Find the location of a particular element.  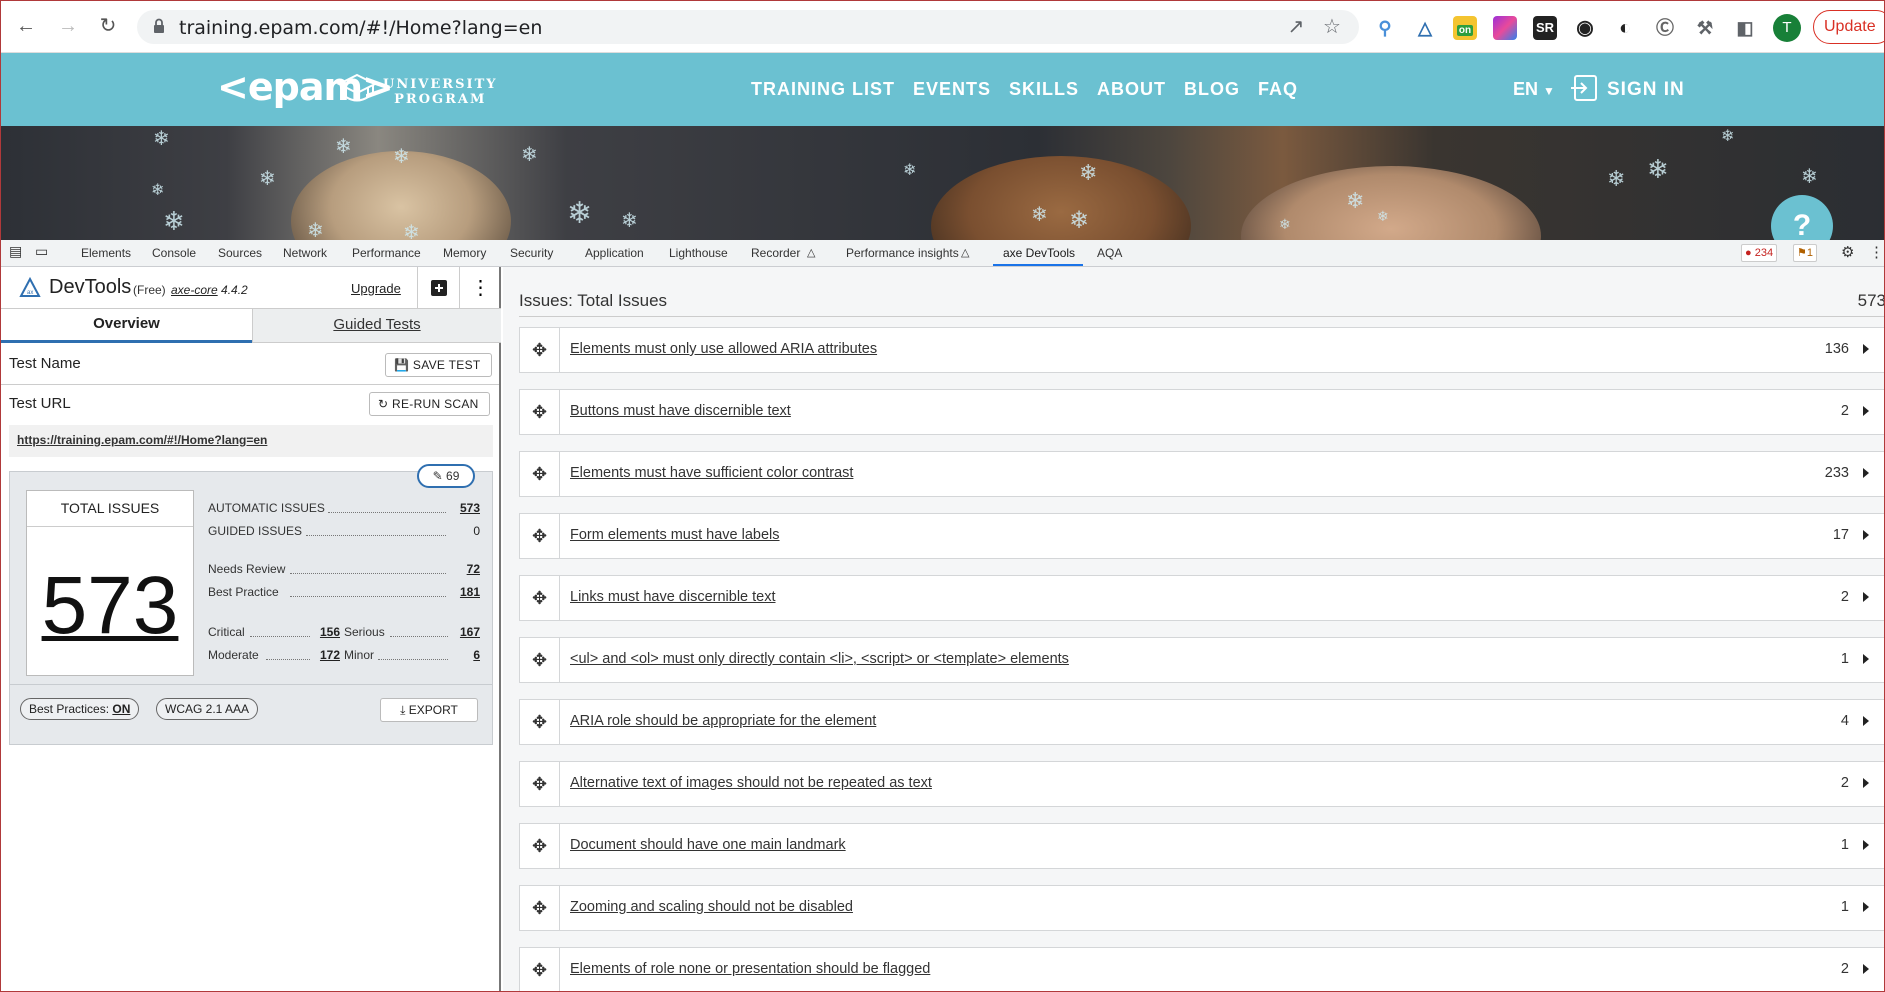

tab-sources: Sources is located at coordinates (240, 253).